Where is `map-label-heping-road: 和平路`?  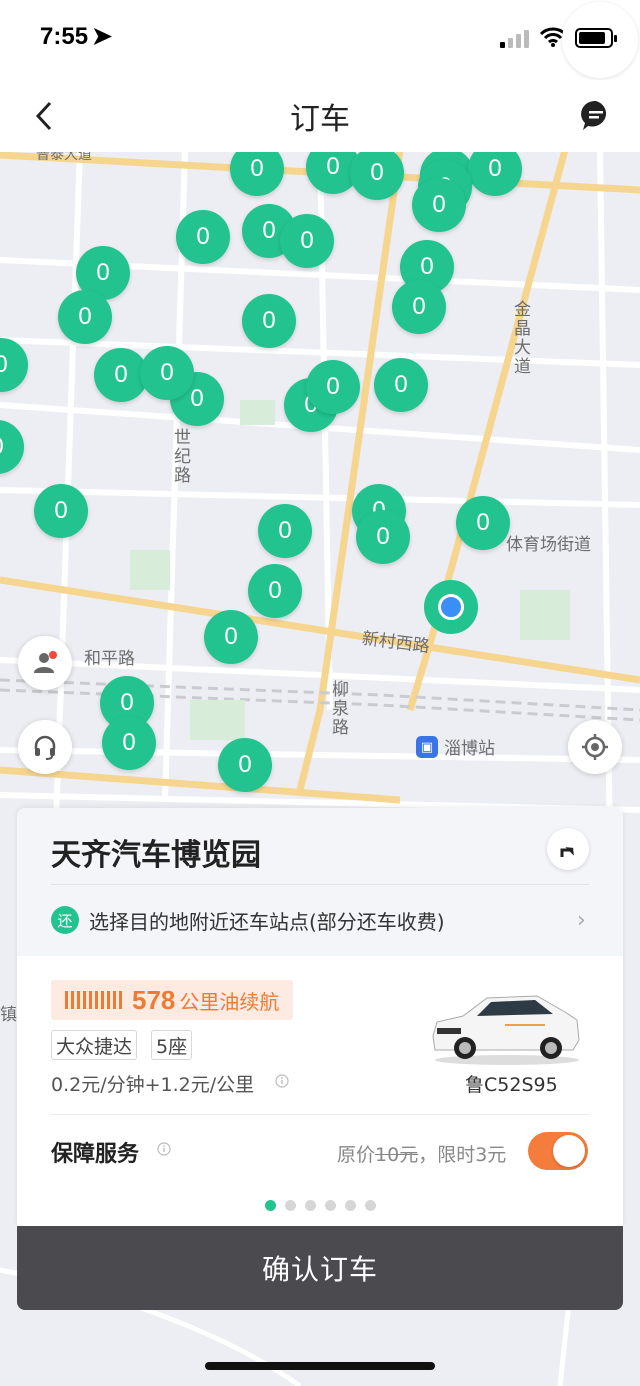
map-label-heping-road: 和平路 is located at coordinates (109, 659).